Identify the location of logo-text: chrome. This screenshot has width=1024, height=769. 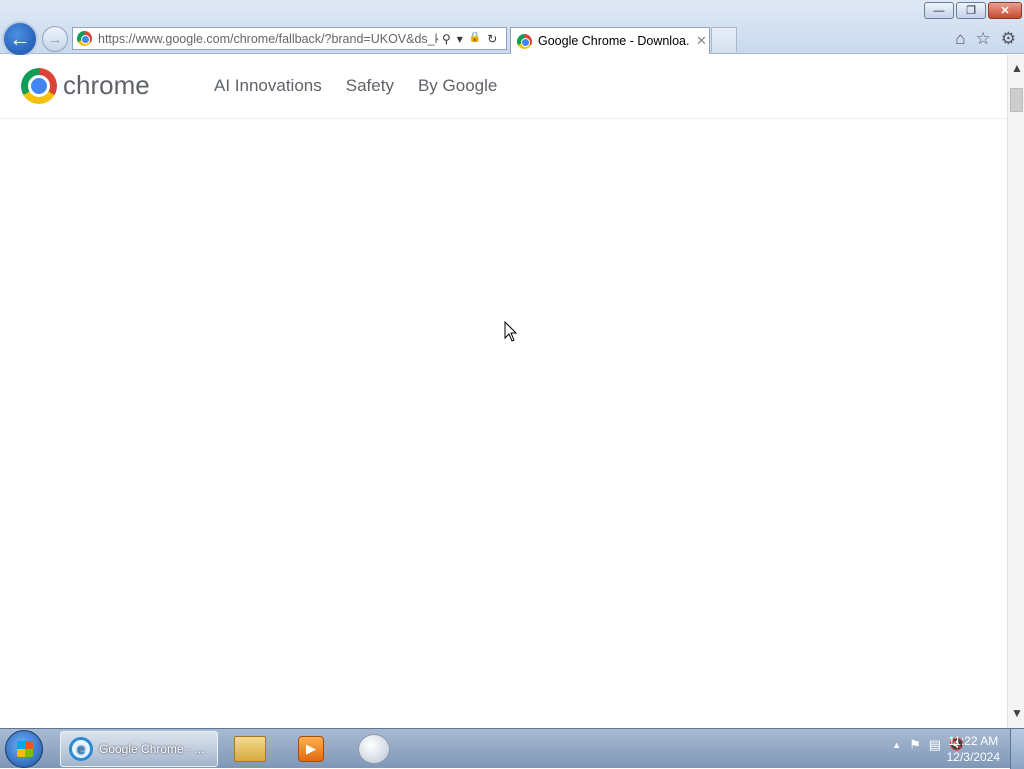
(106, 85).